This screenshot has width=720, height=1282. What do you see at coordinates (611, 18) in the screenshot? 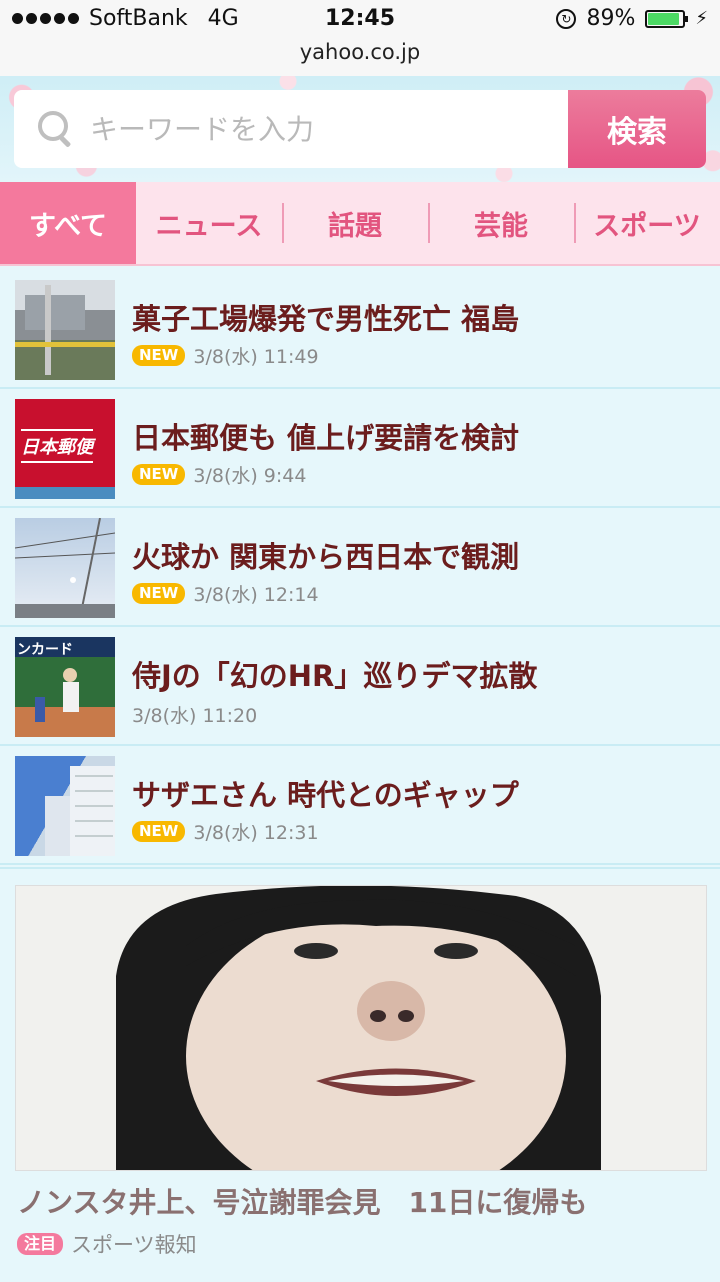
I see `battery-percent: 89%` at bounding box center [611, 18].